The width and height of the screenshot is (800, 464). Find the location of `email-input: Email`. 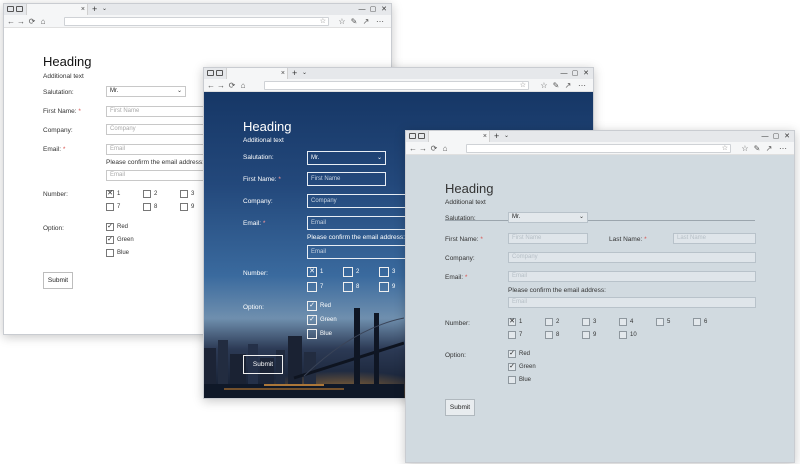

email-input: Email is located at coordinates (632, 276).